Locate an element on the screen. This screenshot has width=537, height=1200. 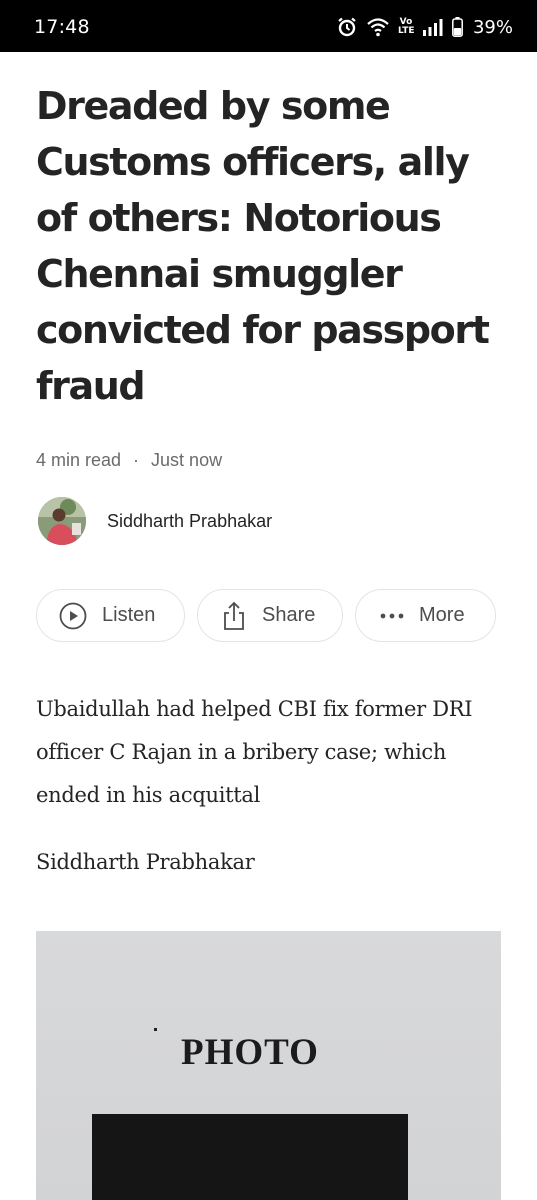
status-bar: 17:48 Vo LTE 39% is located at coordinates (268, 26).